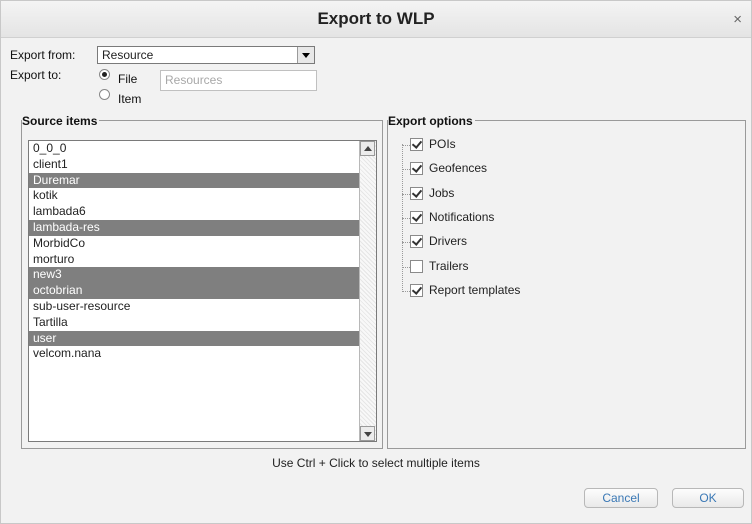  What do you see at coordinates (128, 55) in the screenshot?
I see `export-from-value: Resource` at bounding box center [128, 55].